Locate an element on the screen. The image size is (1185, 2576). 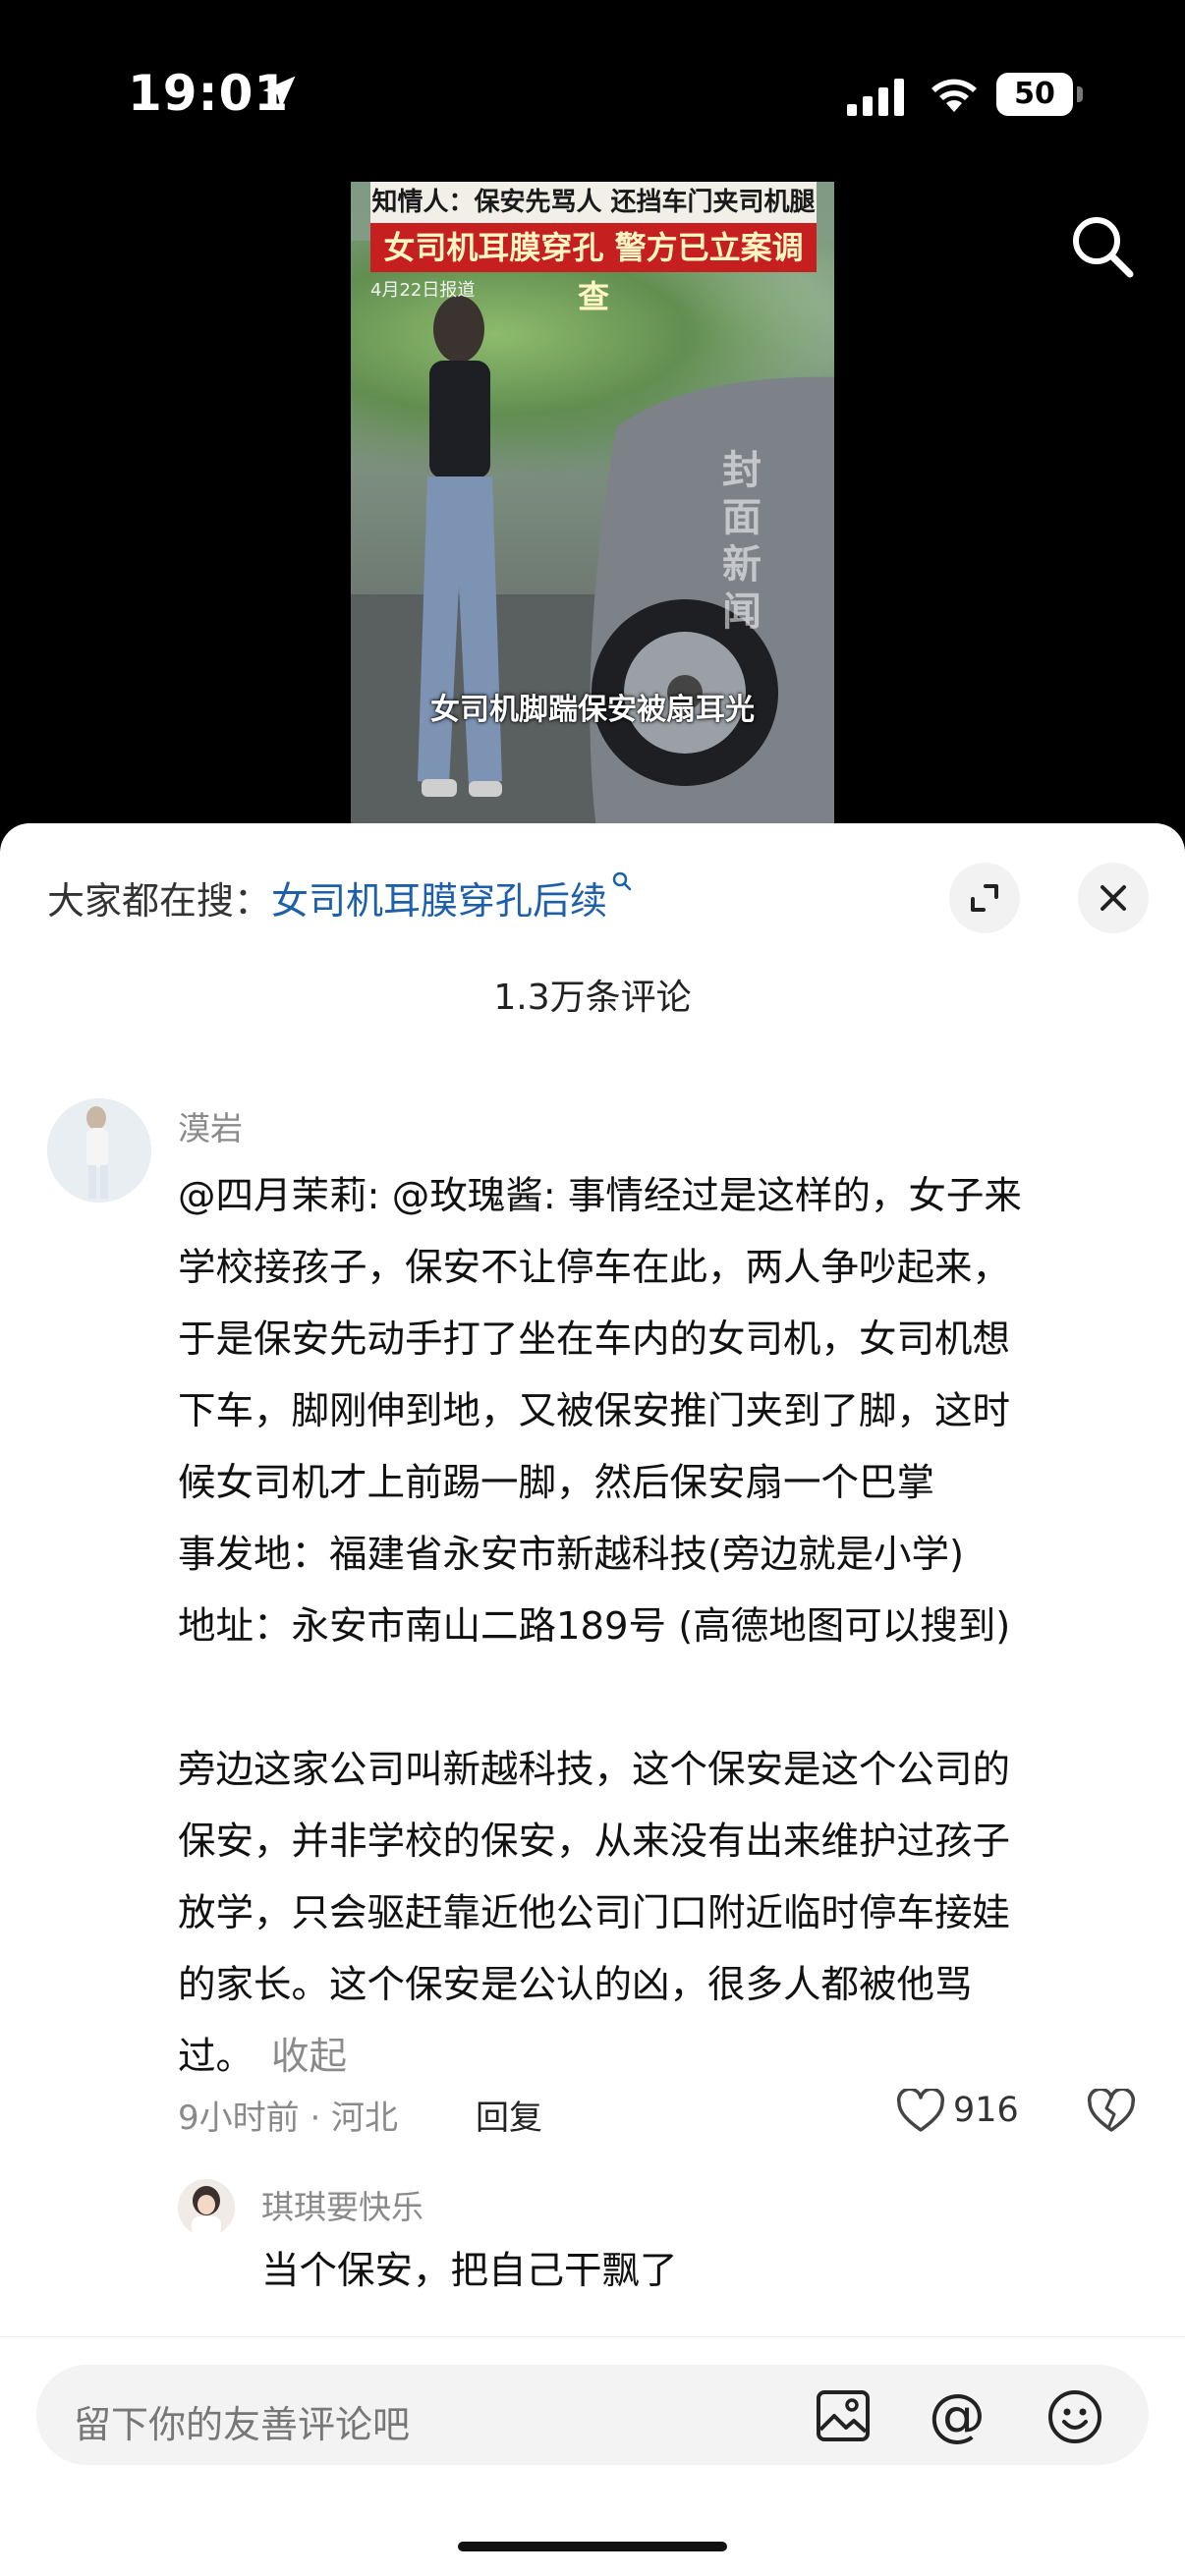
location-arrow-icon is located at coordinates (279, 92).